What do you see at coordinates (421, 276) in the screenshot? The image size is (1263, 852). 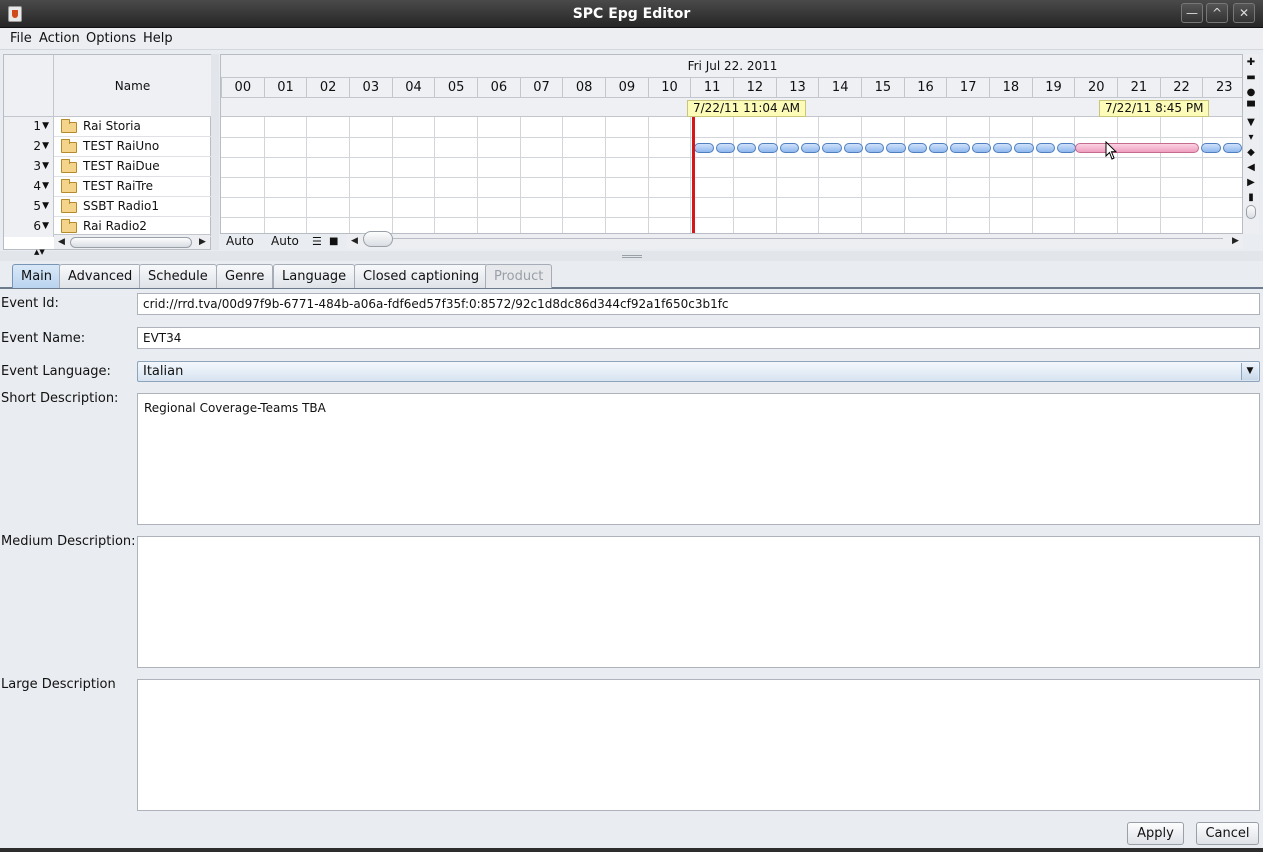 I see `tab-closed-captioning: Closed captioning` at bounding box center [421, 276].